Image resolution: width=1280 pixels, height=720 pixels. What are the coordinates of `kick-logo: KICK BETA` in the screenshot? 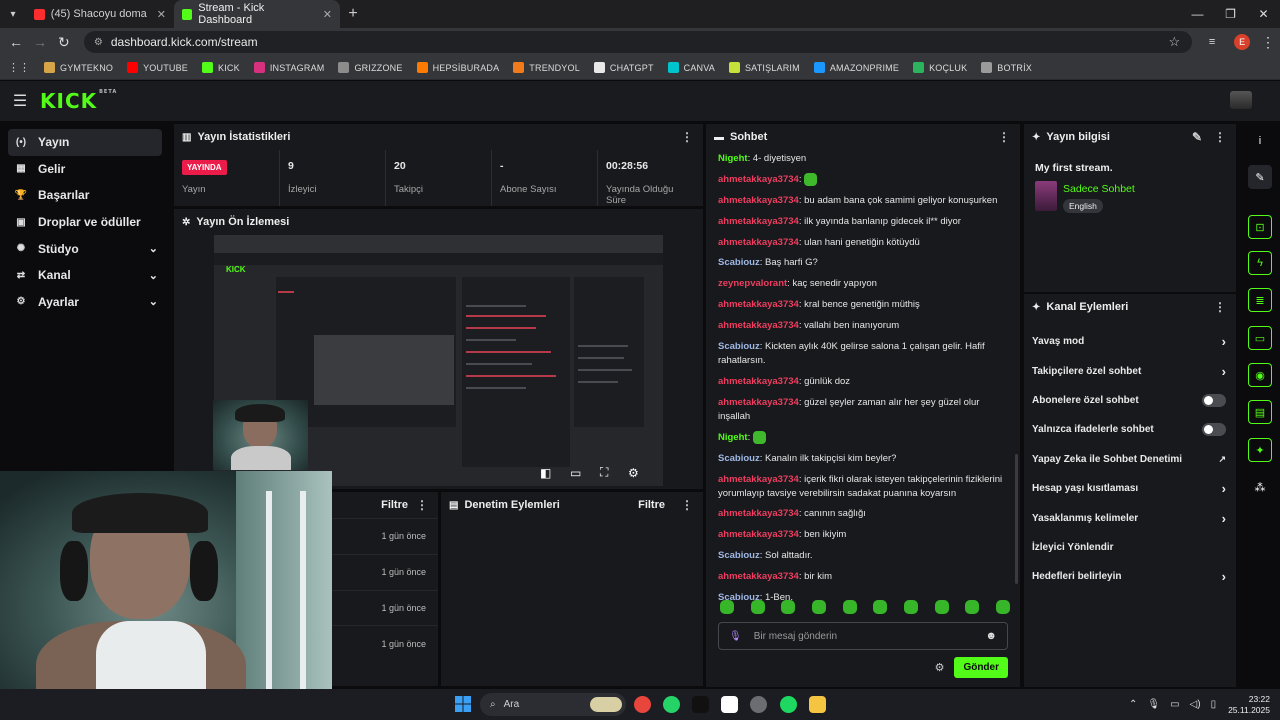 It's located at (78, 101).